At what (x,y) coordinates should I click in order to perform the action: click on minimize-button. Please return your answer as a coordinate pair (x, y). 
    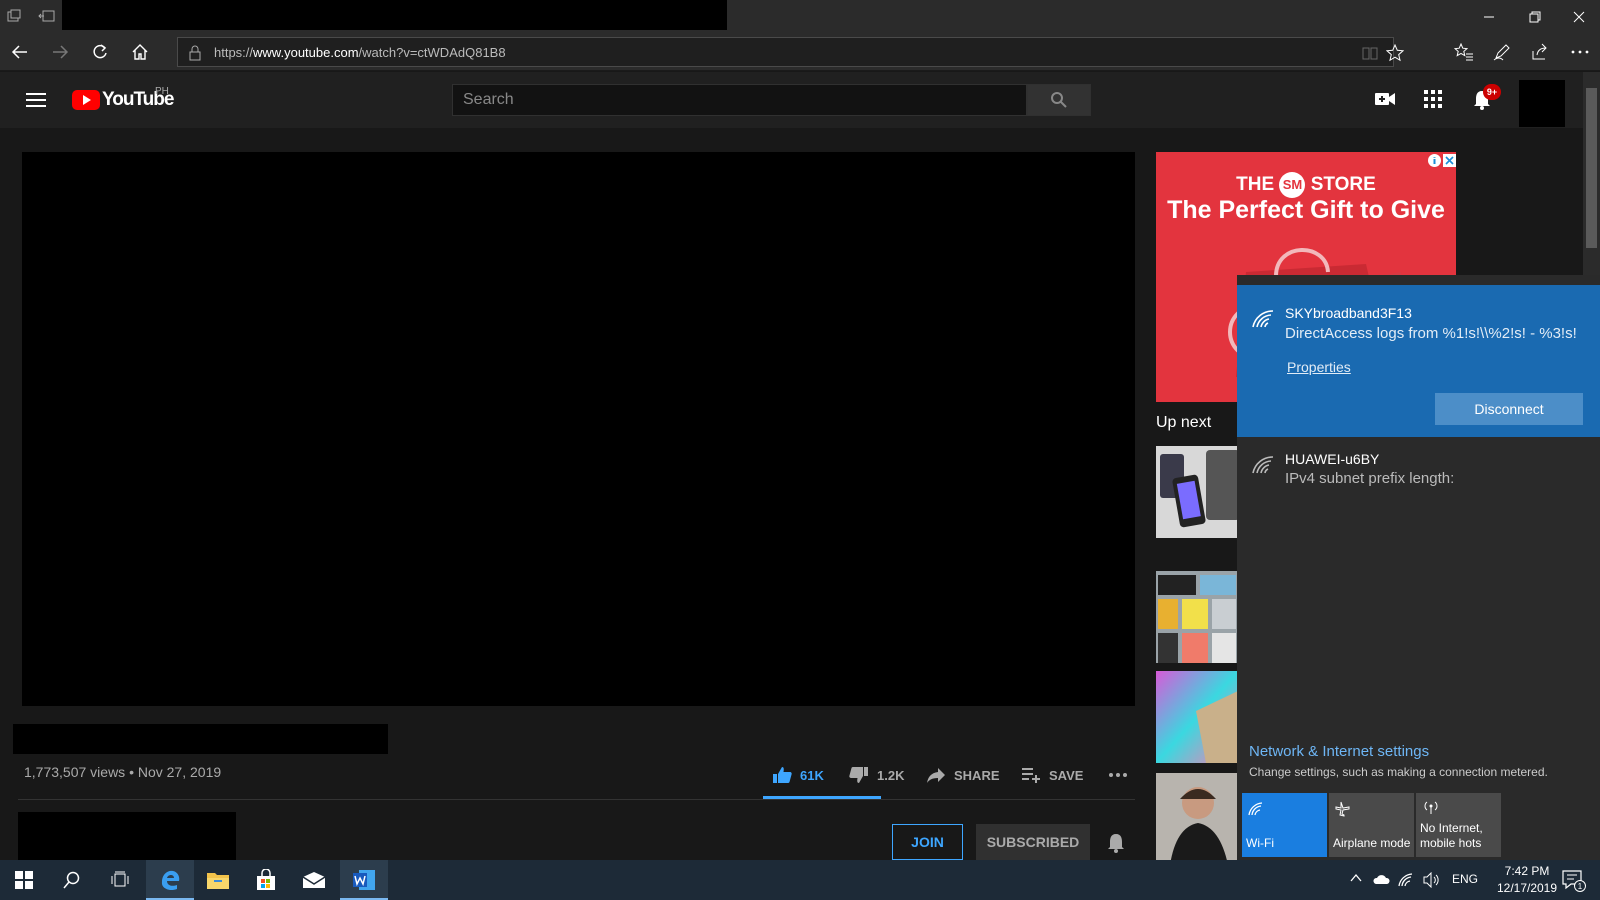
    Looking at the image, I should click on (1489, 16).